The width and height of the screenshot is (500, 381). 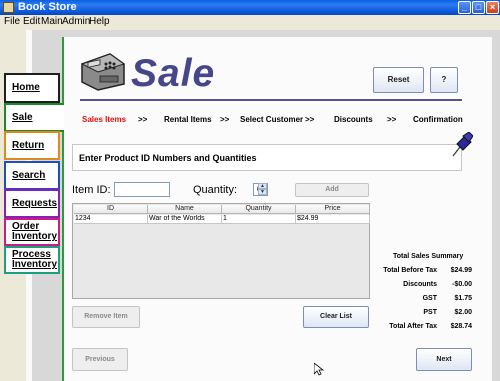 I want to click on table-cell: $24.99, so click(x=333, y=219).